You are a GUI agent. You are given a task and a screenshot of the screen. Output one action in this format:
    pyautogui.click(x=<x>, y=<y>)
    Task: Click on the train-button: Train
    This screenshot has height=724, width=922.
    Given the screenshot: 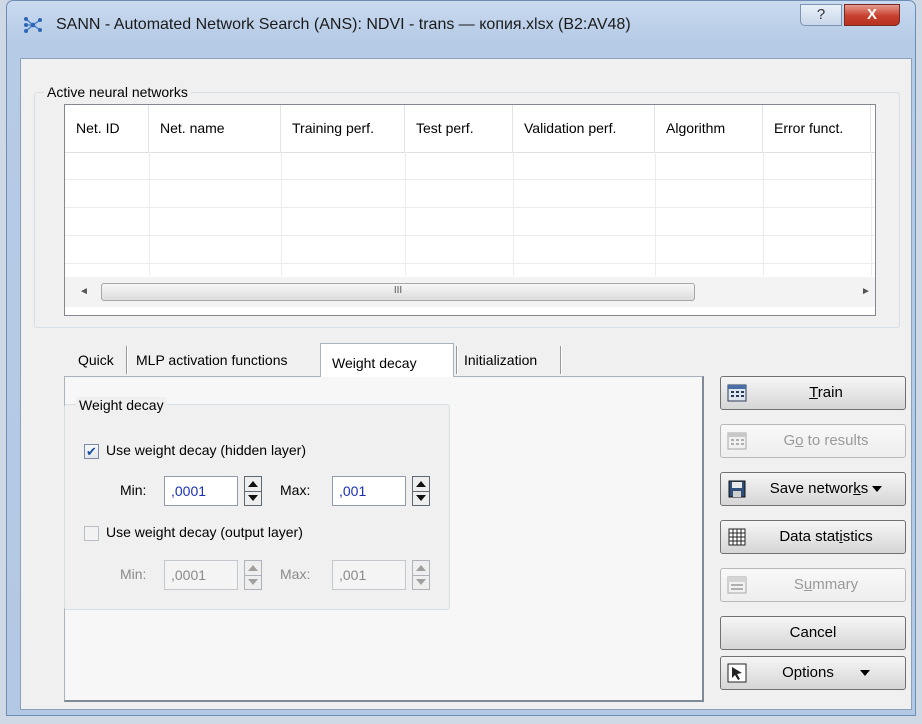 What is the action you would take?
    pyautogui.click(x=813, y=393)
    